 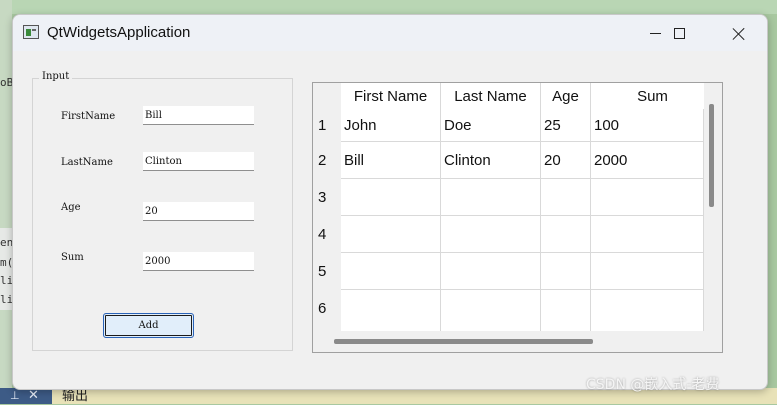 I want to click on close-button, so click(x=738, y=33).